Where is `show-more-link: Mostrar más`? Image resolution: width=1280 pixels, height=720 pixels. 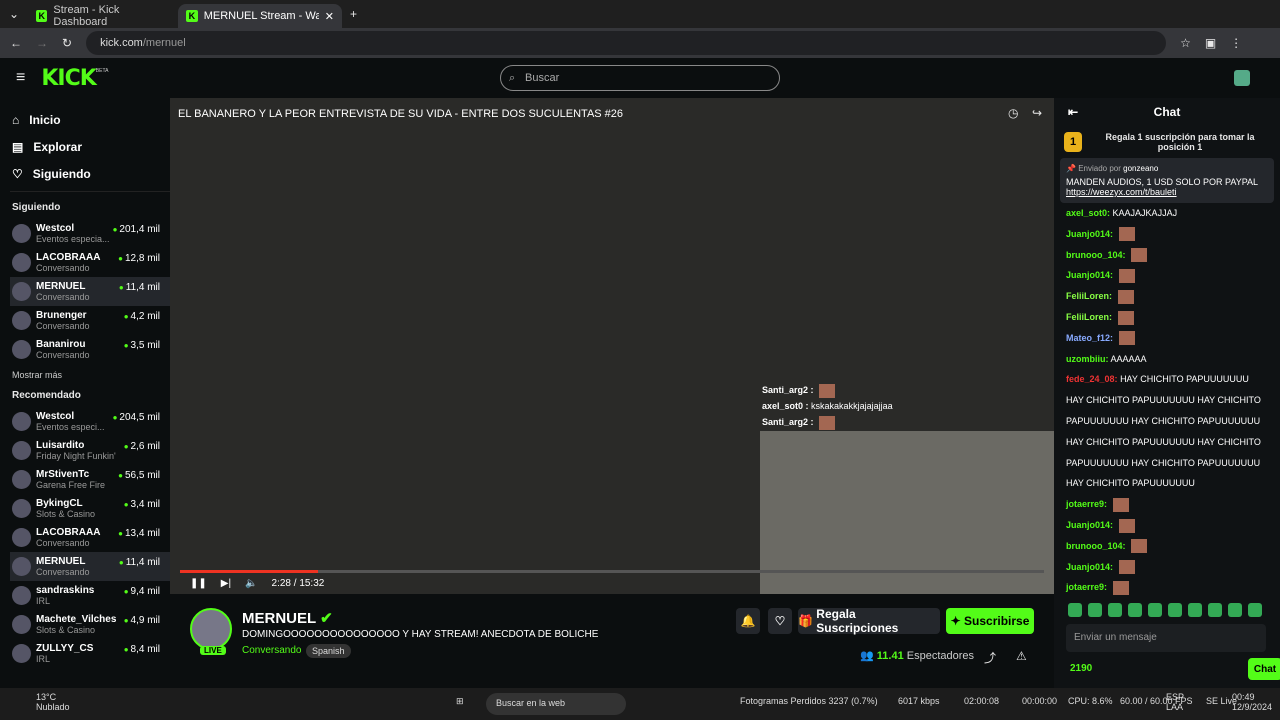
show-more-link: Mostrar más is located at coordinates (91, 375).